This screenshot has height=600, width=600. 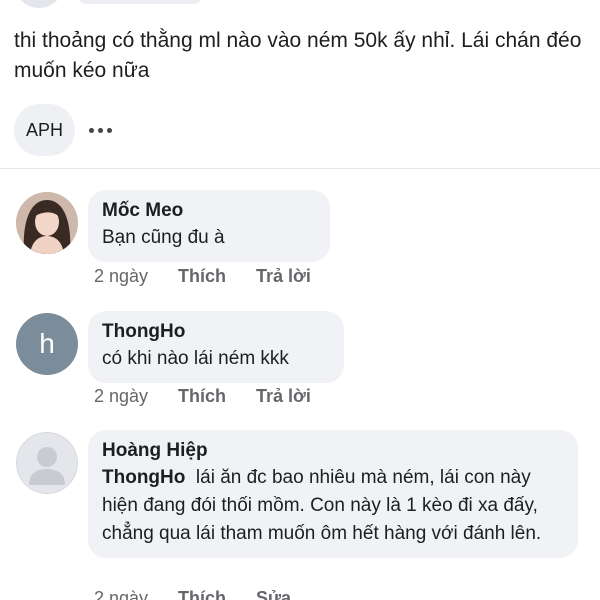 I want to click on divider, so click(x=300, y=168).